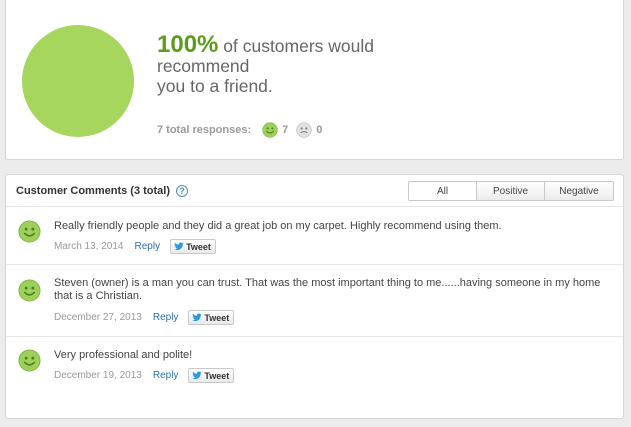  Describe the element at coordinates (319, 130) in the screenshot. I see `negative-count: 0` at that location.